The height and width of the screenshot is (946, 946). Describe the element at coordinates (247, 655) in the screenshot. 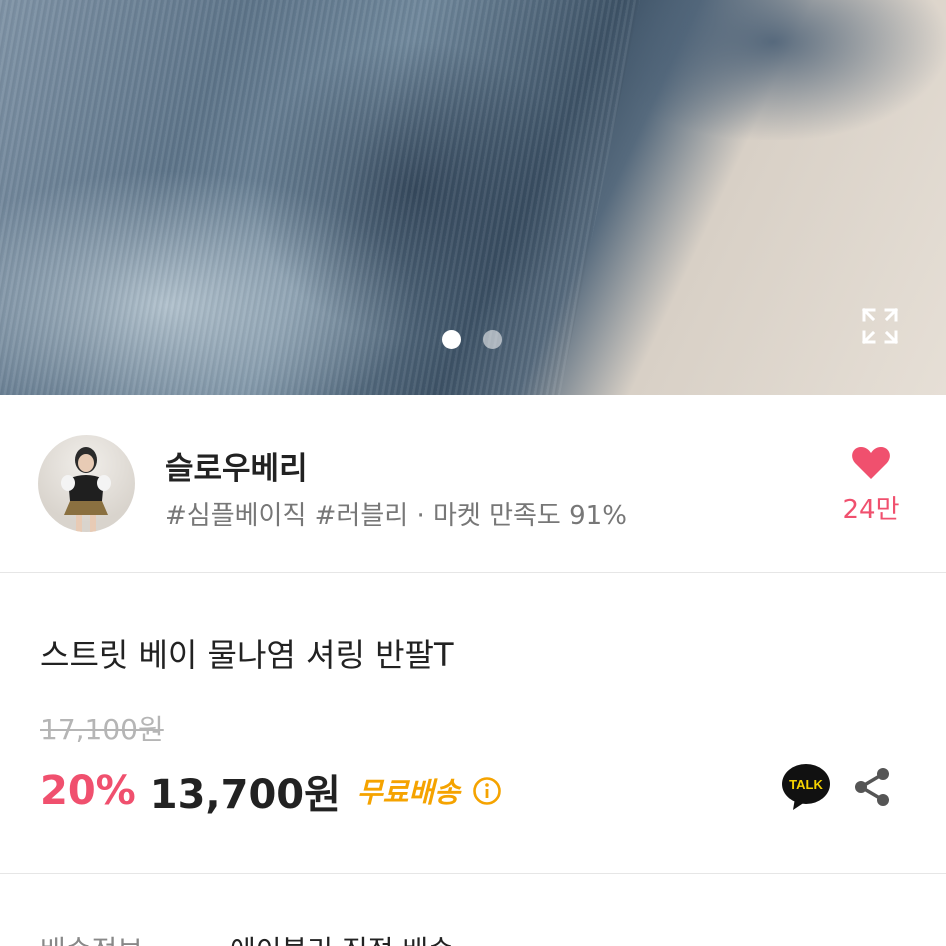

I see `product-title: 스트릿 베이 물나염 셔링 반팔T` at that location.